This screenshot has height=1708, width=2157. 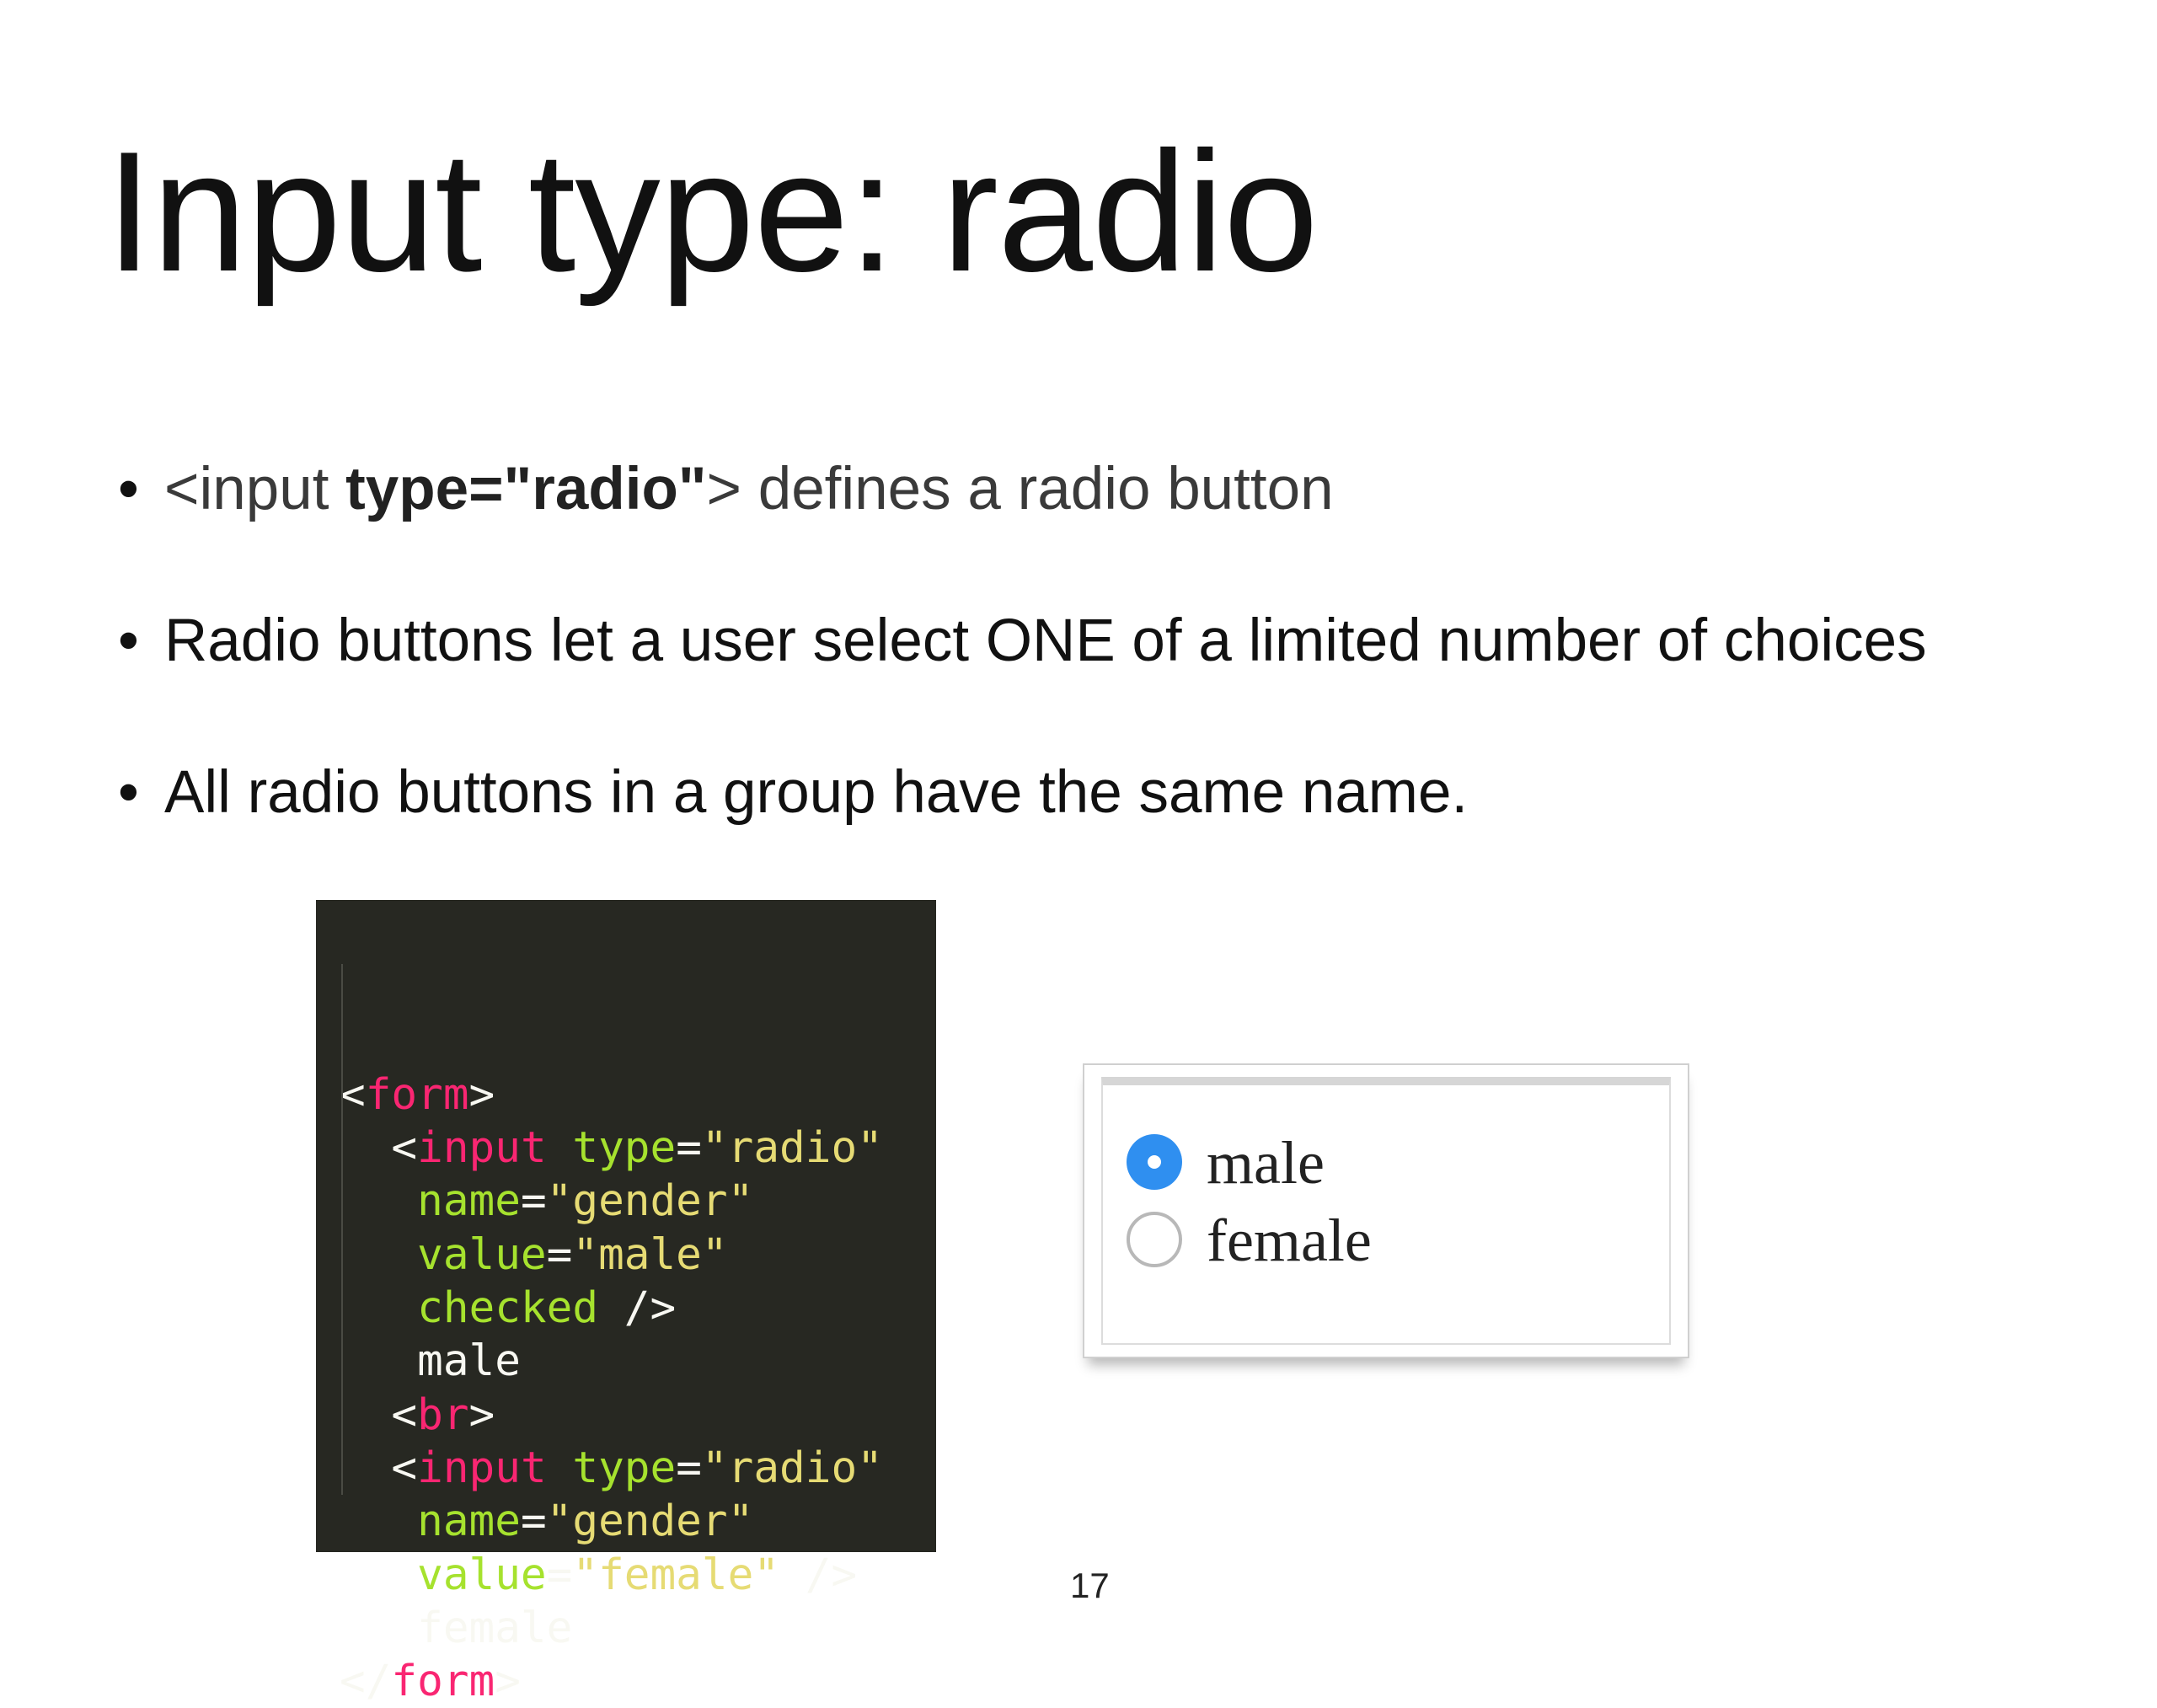 I want to click on radio-checked-icon, so click(x=1154, y=1162).